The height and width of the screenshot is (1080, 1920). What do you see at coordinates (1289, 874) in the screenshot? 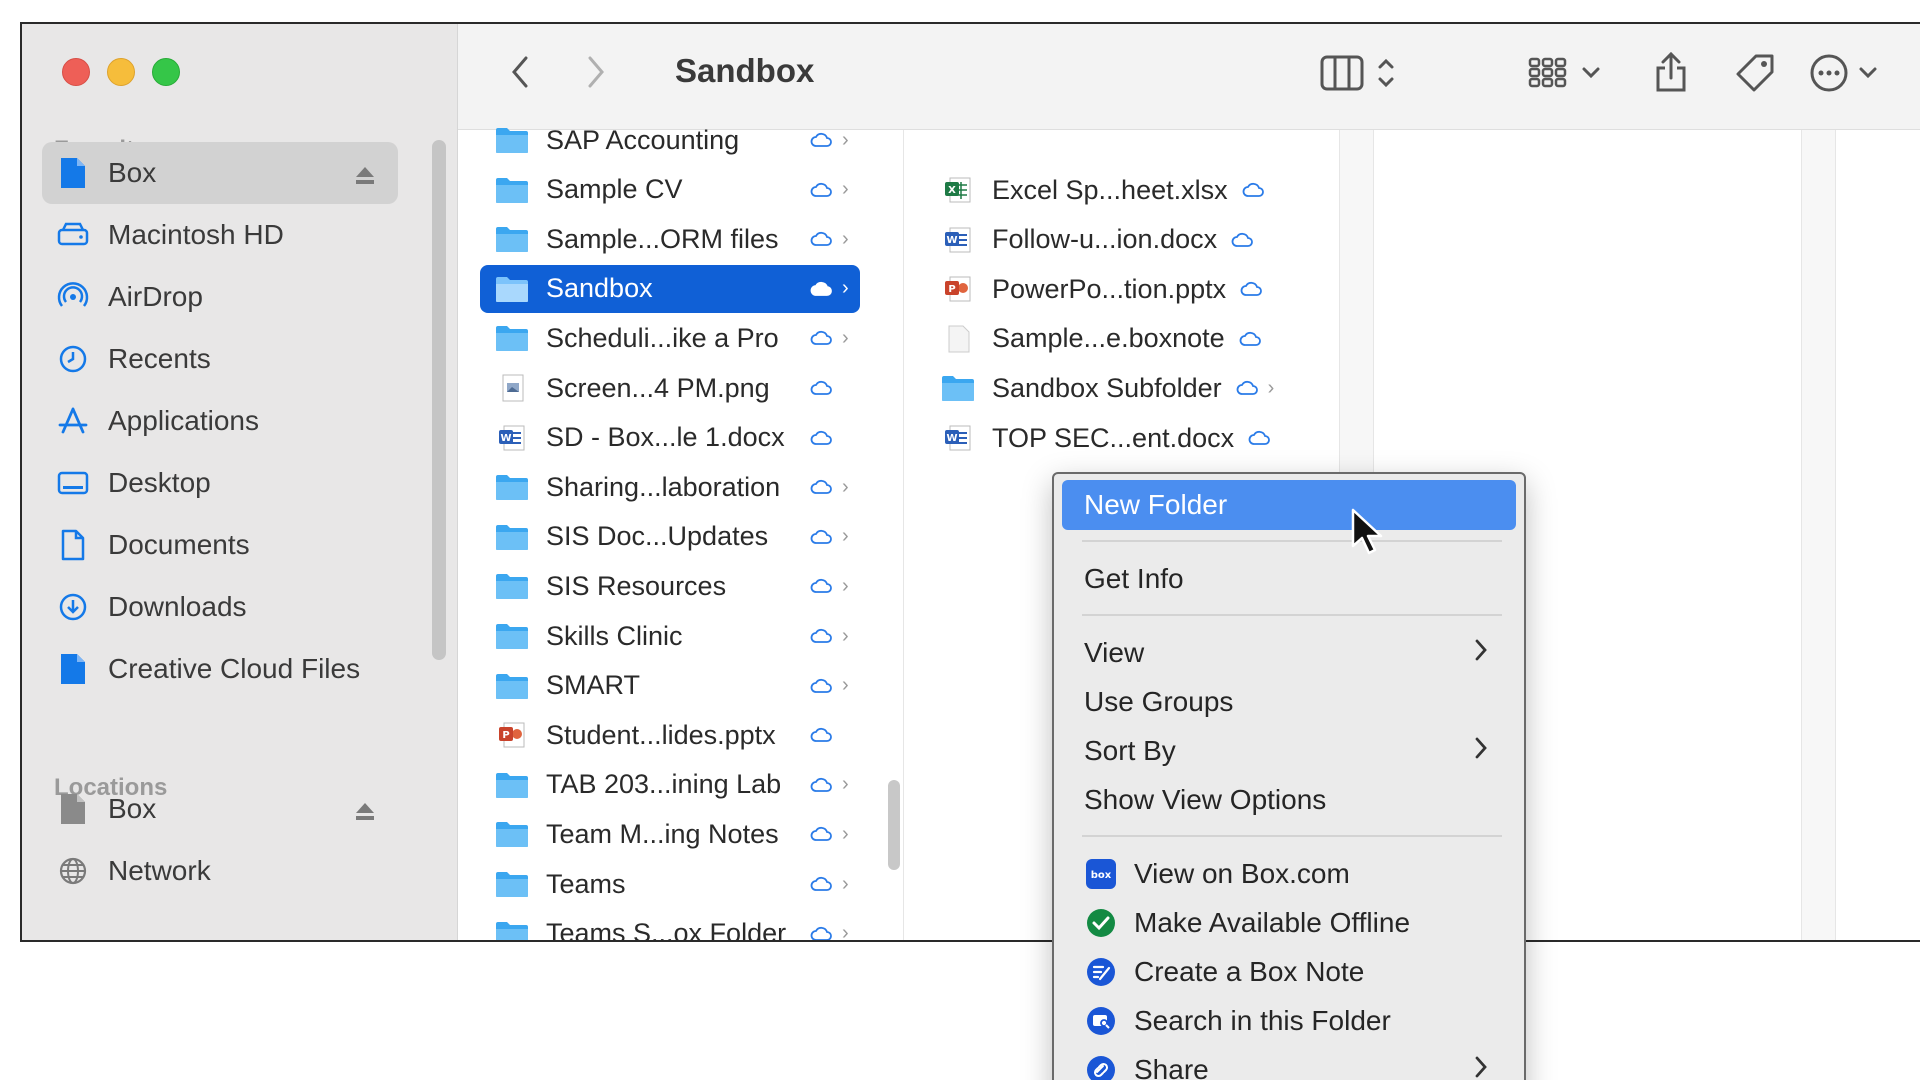
I see `menu-item-view-on-box-com: box View on Box.com` at bounding box center [1289, 874].